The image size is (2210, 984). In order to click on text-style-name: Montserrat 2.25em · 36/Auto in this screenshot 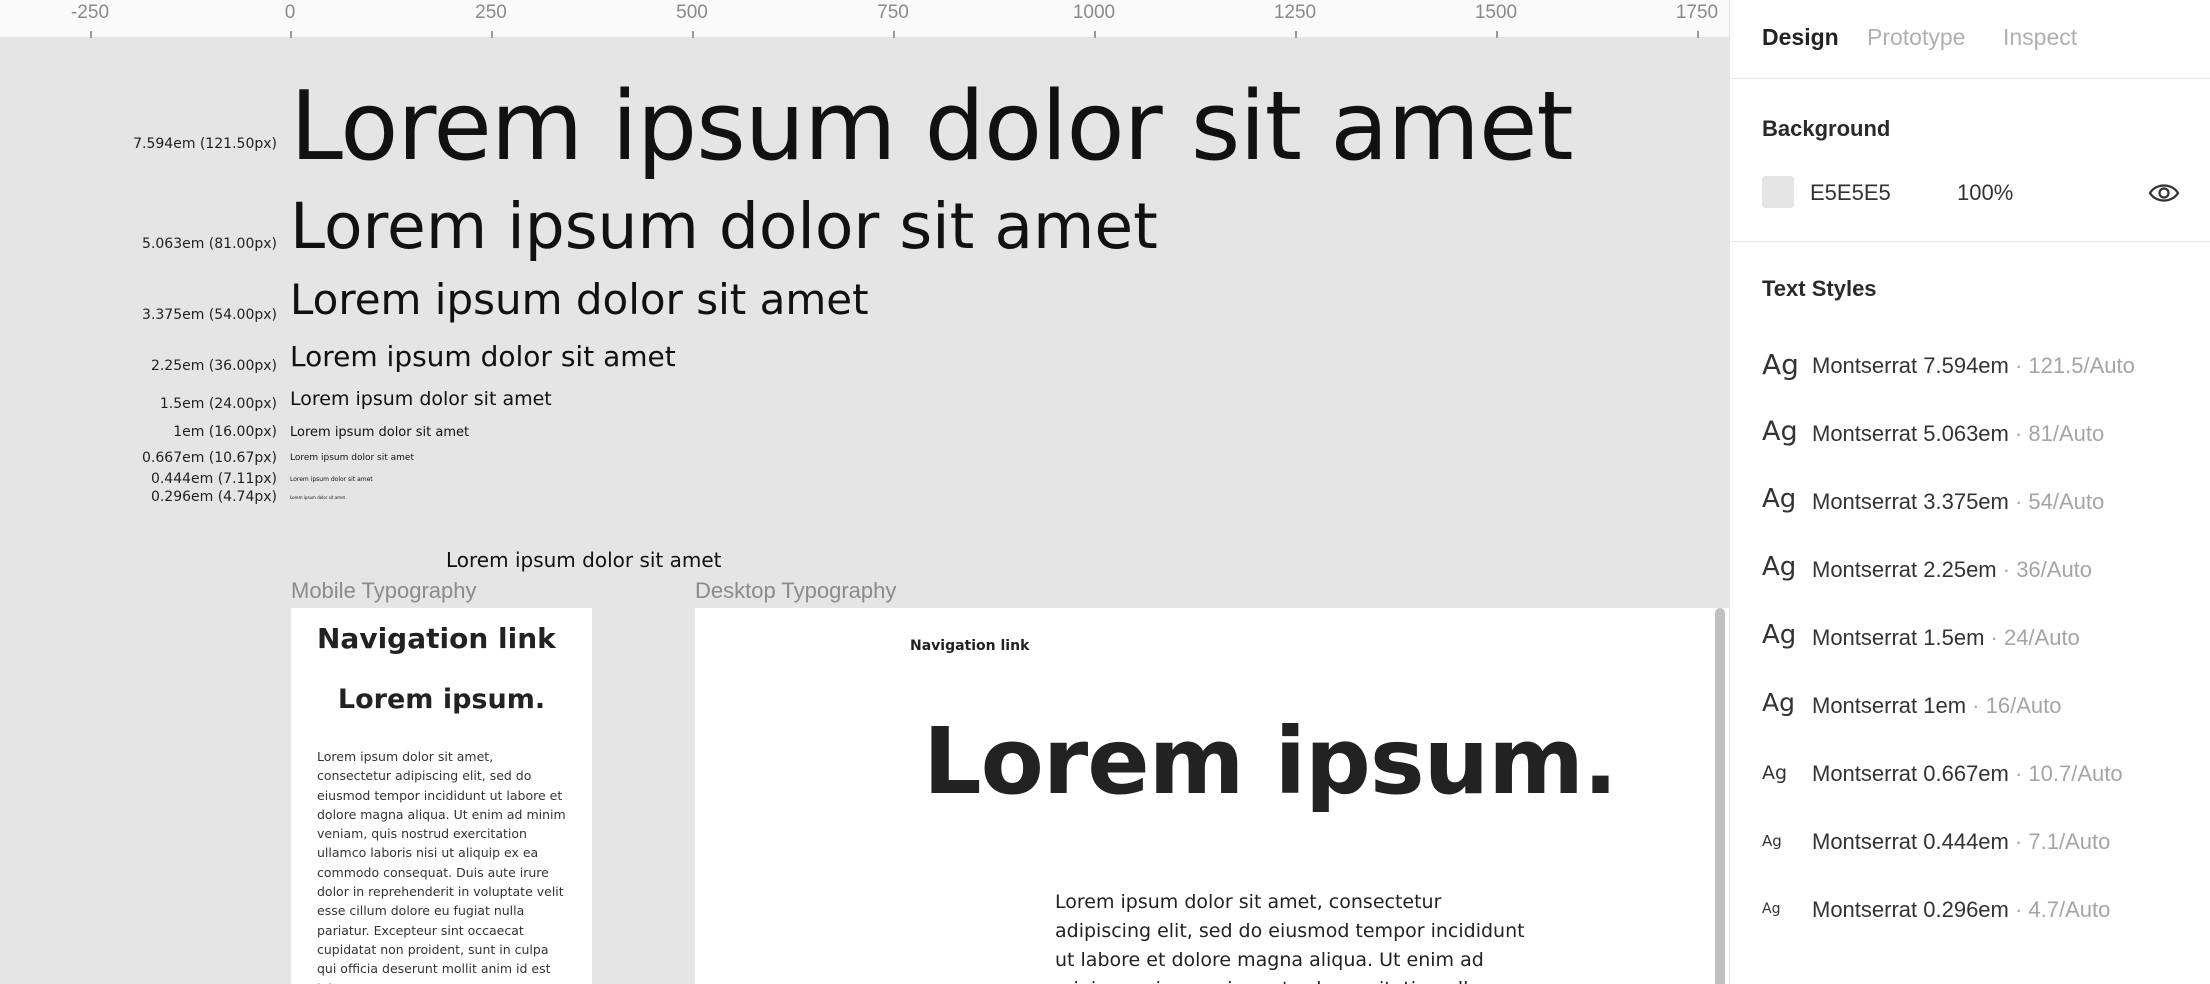, I will do `click(1952, 570)`.